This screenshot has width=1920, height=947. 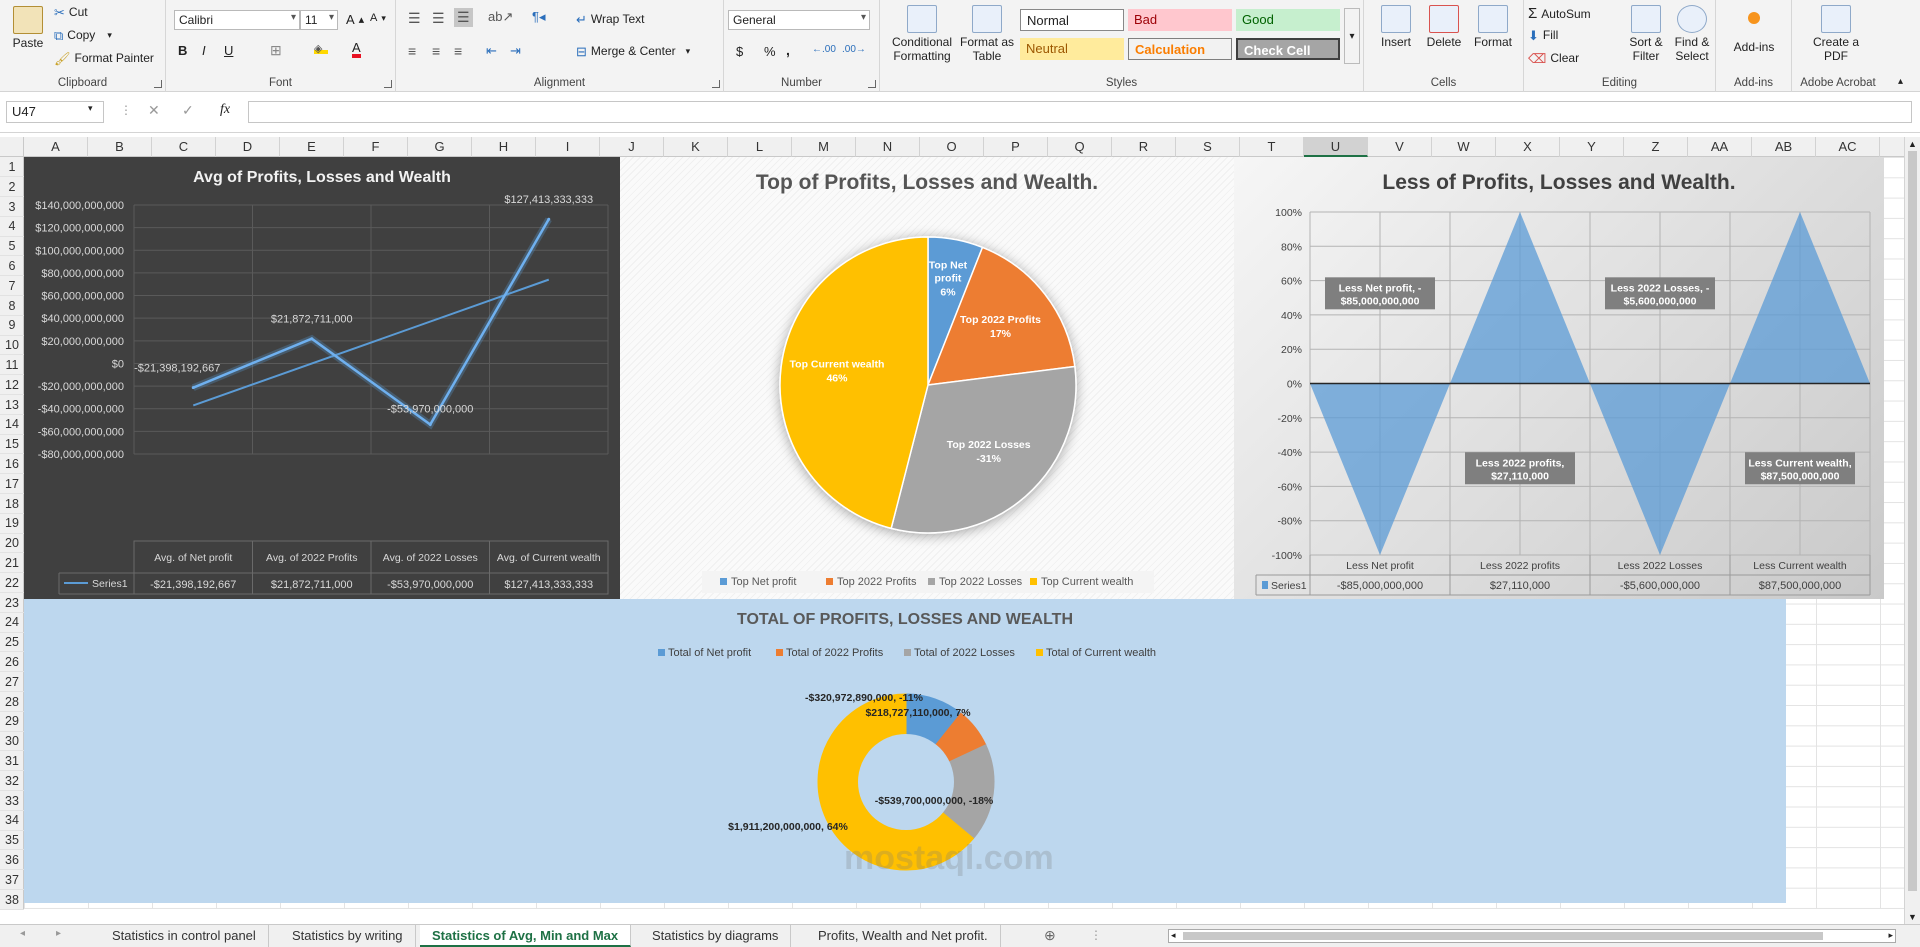 I want to click on borders-icon: ⊞, so click(x=276, y=50).